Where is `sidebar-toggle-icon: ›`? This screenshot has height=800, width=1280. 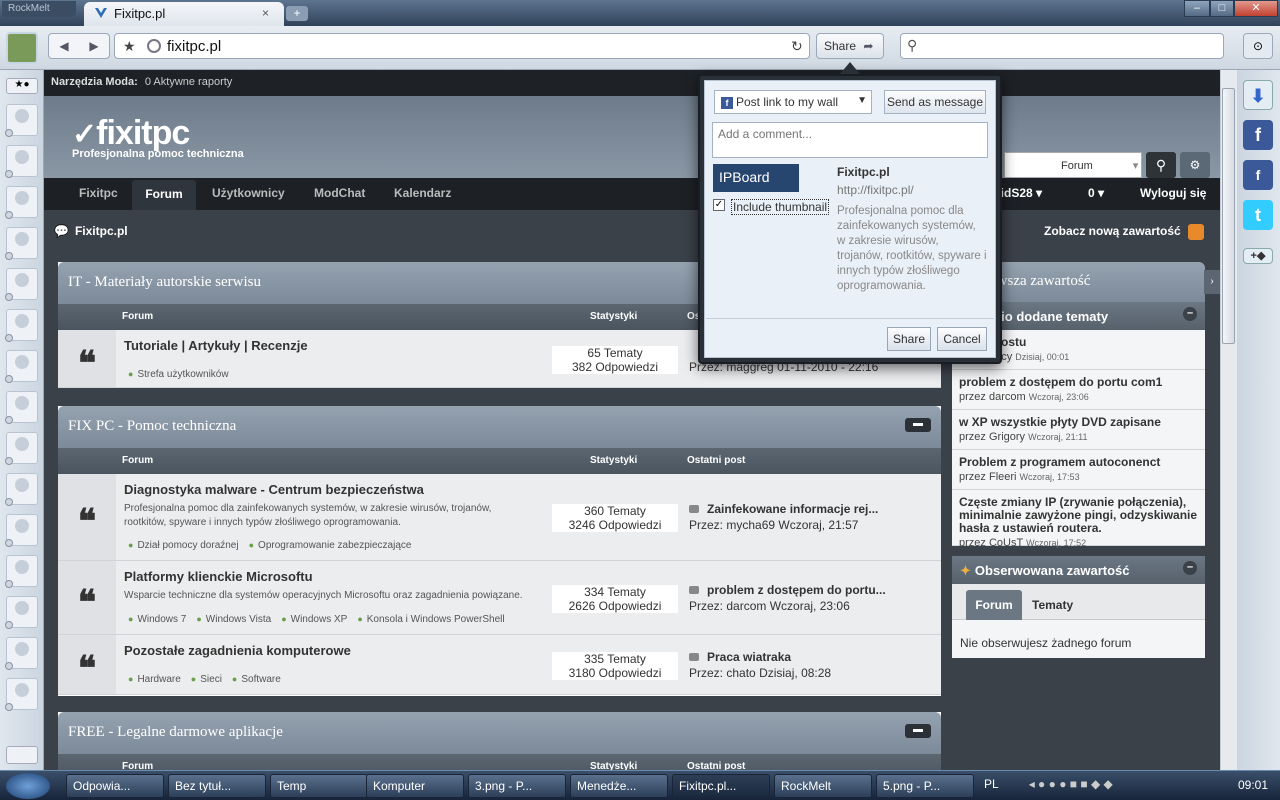
sidebar-toggle-icon: › is located at coordinates (1212, 282).